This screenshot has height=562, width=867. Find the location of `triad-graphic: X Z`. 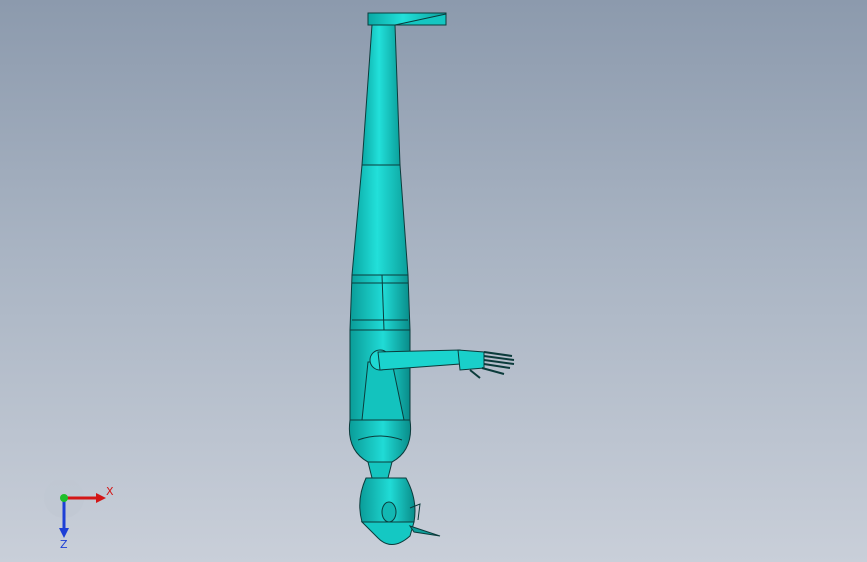

triad-graphic: X Z is located at coordinates (79, 514).